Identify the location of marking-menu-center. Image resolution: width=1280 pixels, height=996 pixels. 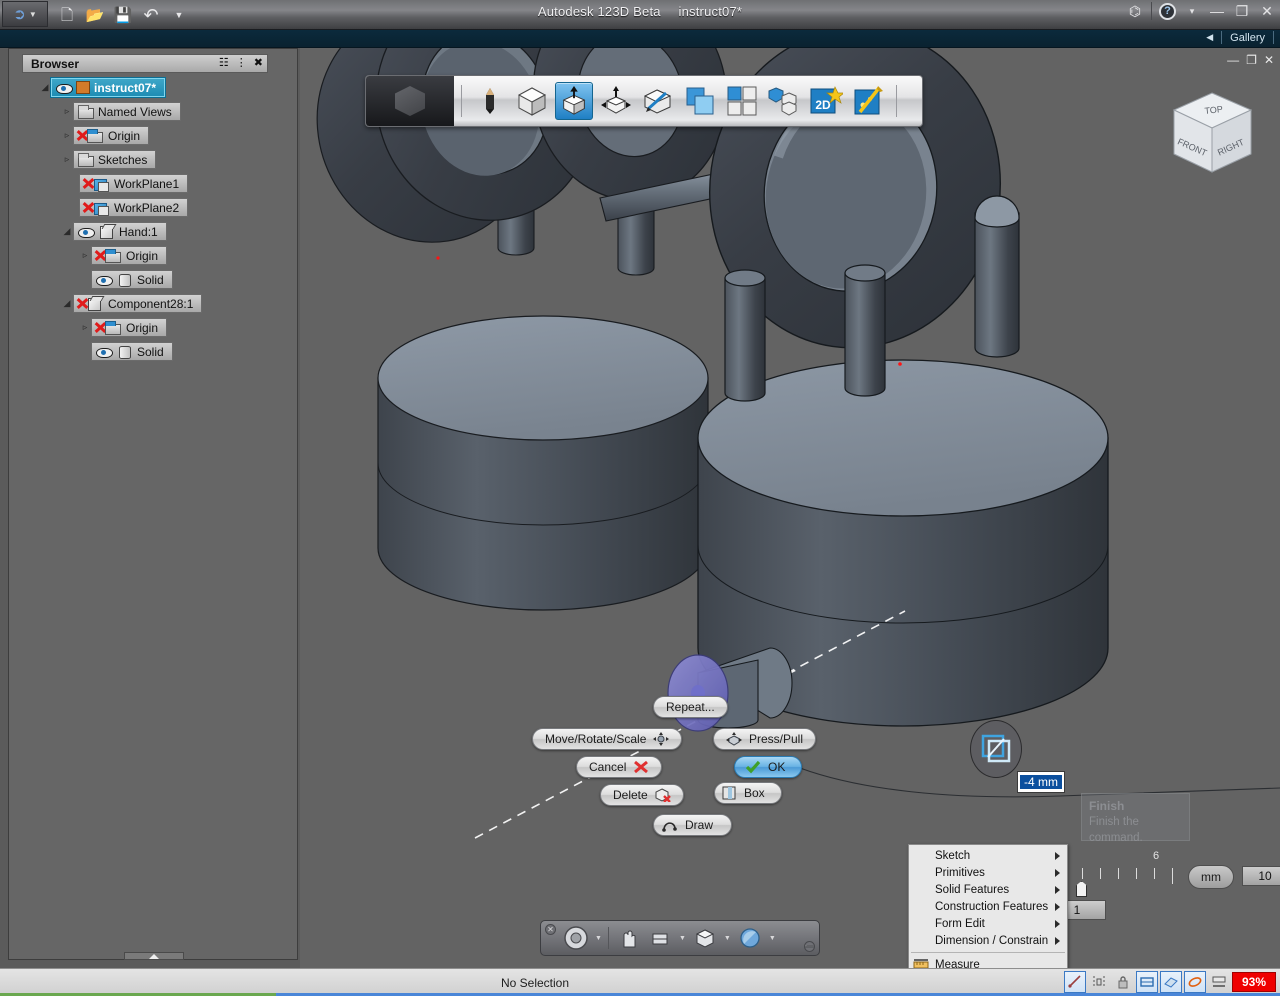
(996, 749).